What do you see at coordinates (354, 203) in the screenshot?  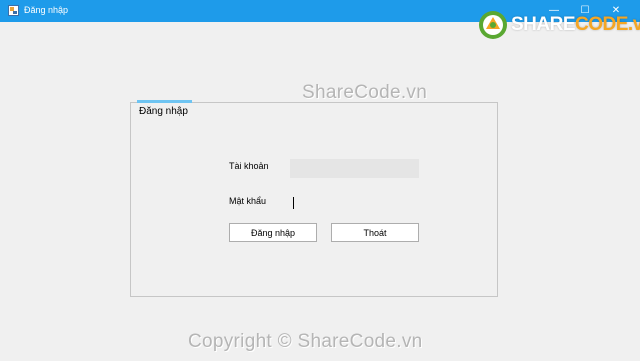 I see `password-input` at bounding box center [354, 203].